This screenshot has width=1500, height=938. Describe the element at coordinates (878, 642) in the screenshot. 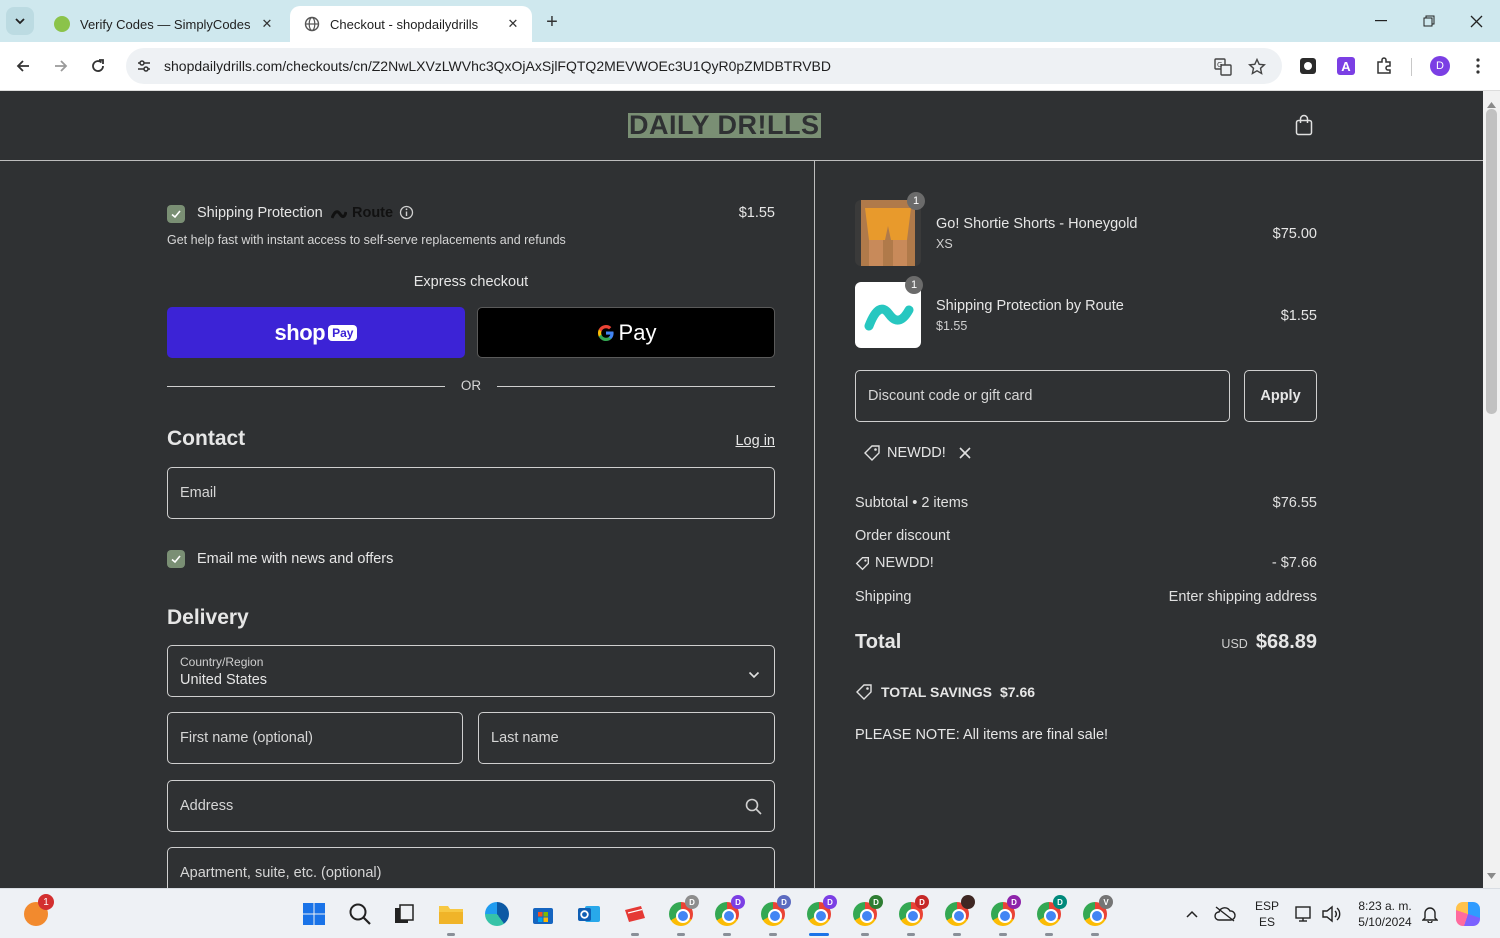

I see `total-label: Total` at that location.